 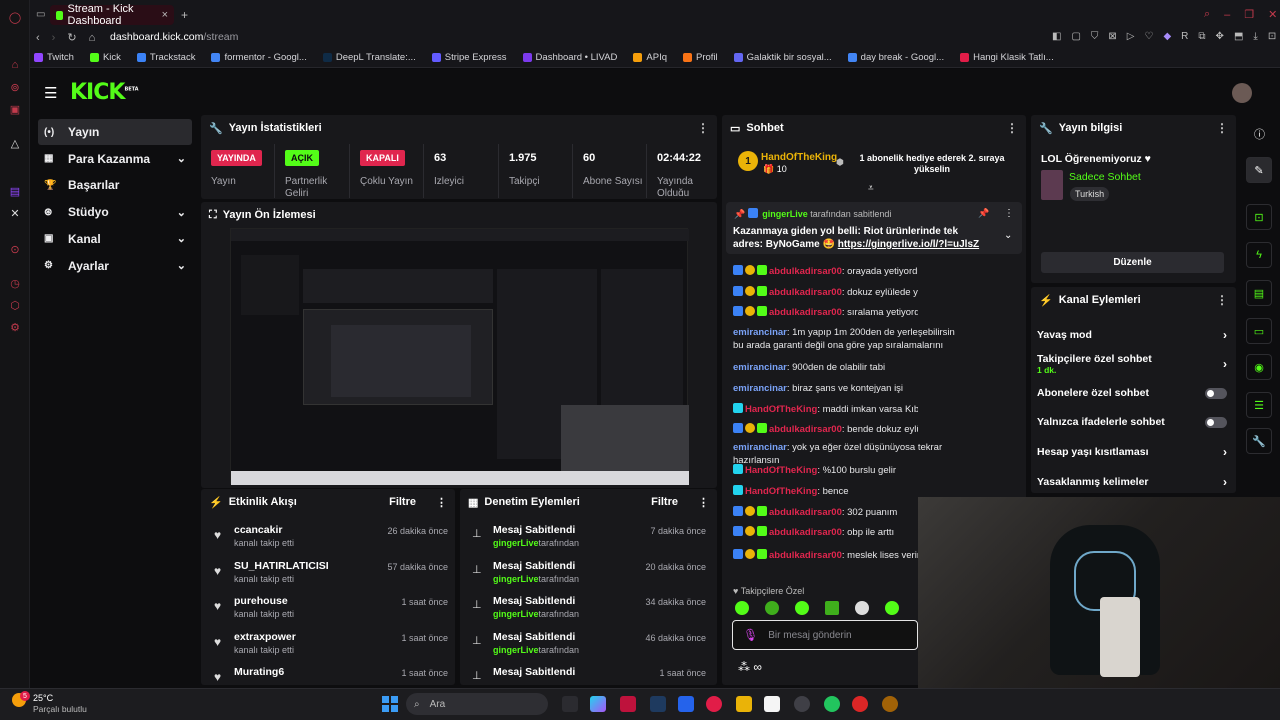 What do you see at coordinates (15, 213) in the screenshot?
I see `sidebar-x-icon: ✕` at bounding box center [15, 213].